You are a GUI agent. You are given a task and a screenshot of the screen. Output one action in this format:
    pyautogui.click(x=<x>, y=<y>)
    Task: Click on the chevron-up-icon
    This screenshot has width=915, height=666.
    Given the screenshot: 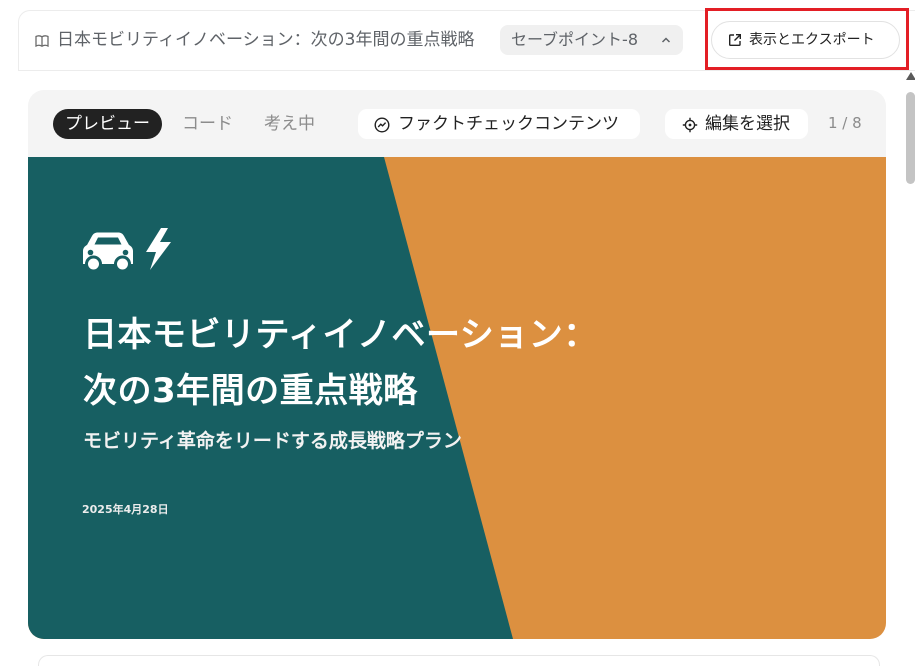 What is the action you would take?
    pyautogui.click(x=666, y=40)
    